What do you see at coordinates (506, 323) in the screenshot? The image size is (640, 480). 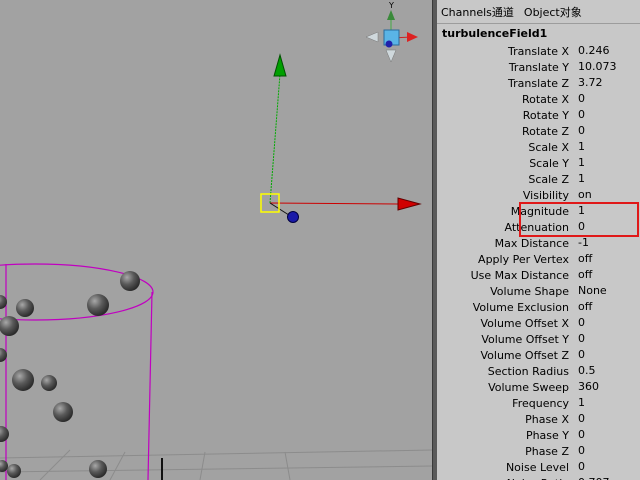 I see `attribute-label: Volume Offset X` at bounding box center [506, 323].